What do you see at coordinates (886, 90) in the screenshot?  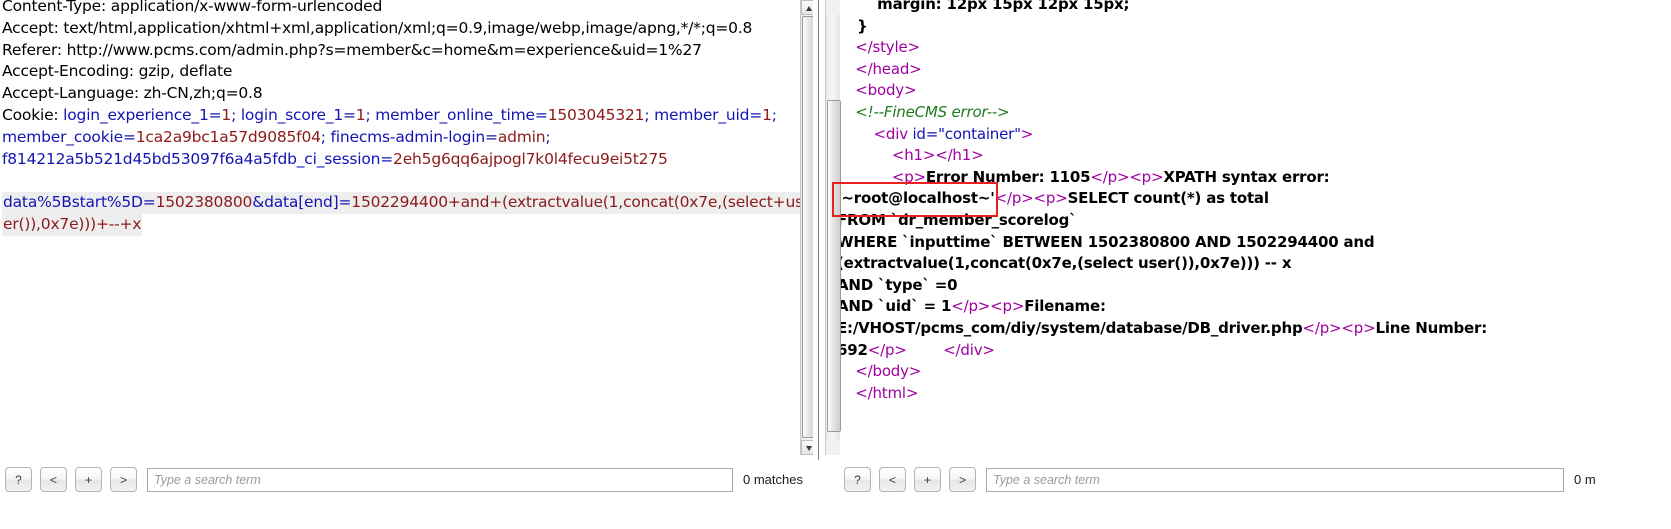 I see `text-token: <body>` at bounding box center [886, 90].